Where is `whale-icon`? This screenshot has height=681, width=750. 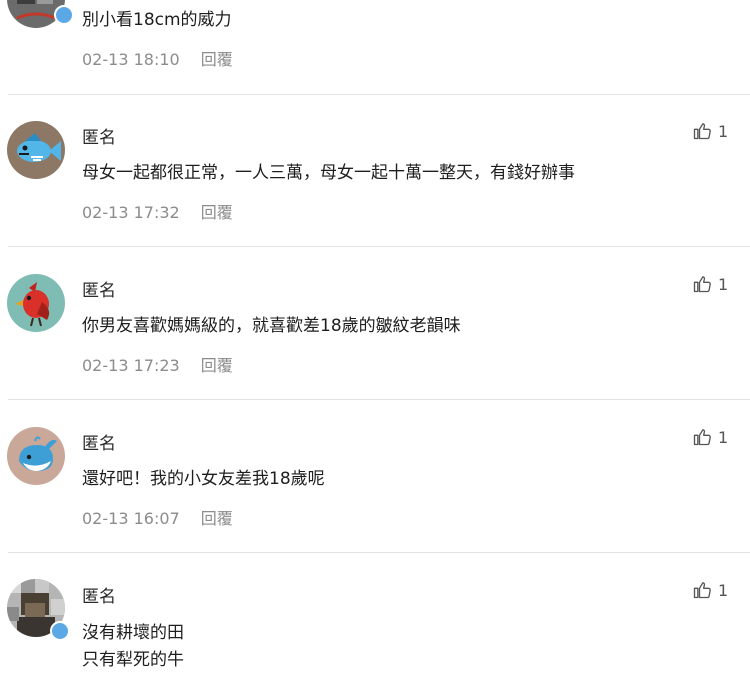
whale-icon is located at coordinates (36, 456).